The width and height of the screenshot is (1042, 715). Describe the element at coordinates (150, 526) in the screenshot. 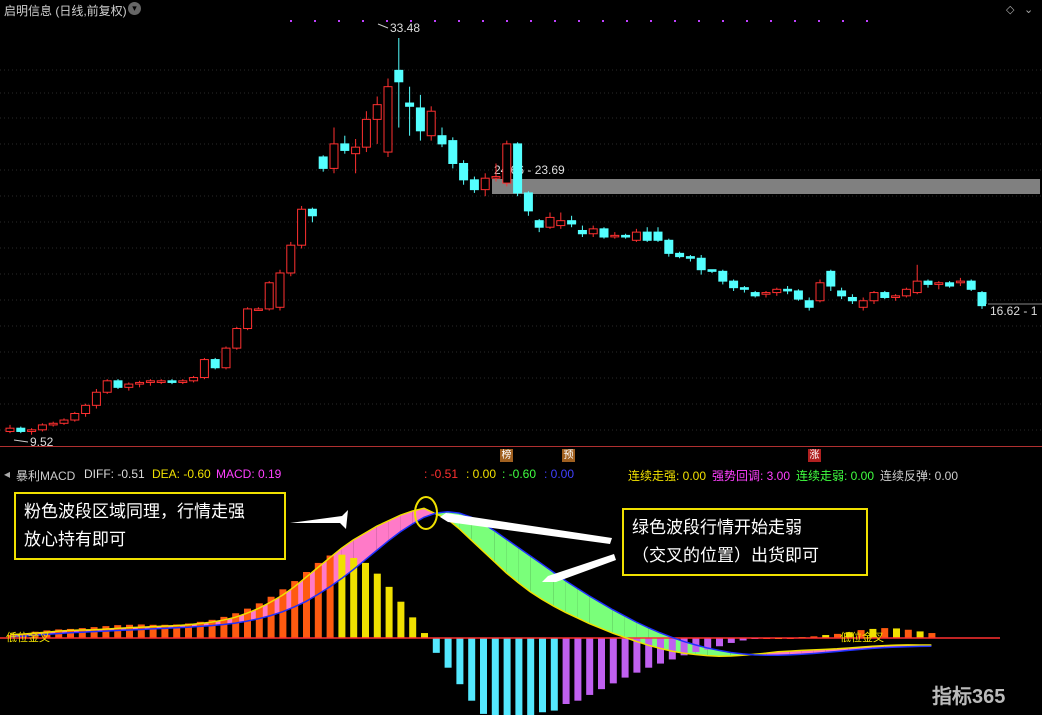

I see `callout-strong: 粉色波段区域同理，行情走强 放心持有即可` at that location.